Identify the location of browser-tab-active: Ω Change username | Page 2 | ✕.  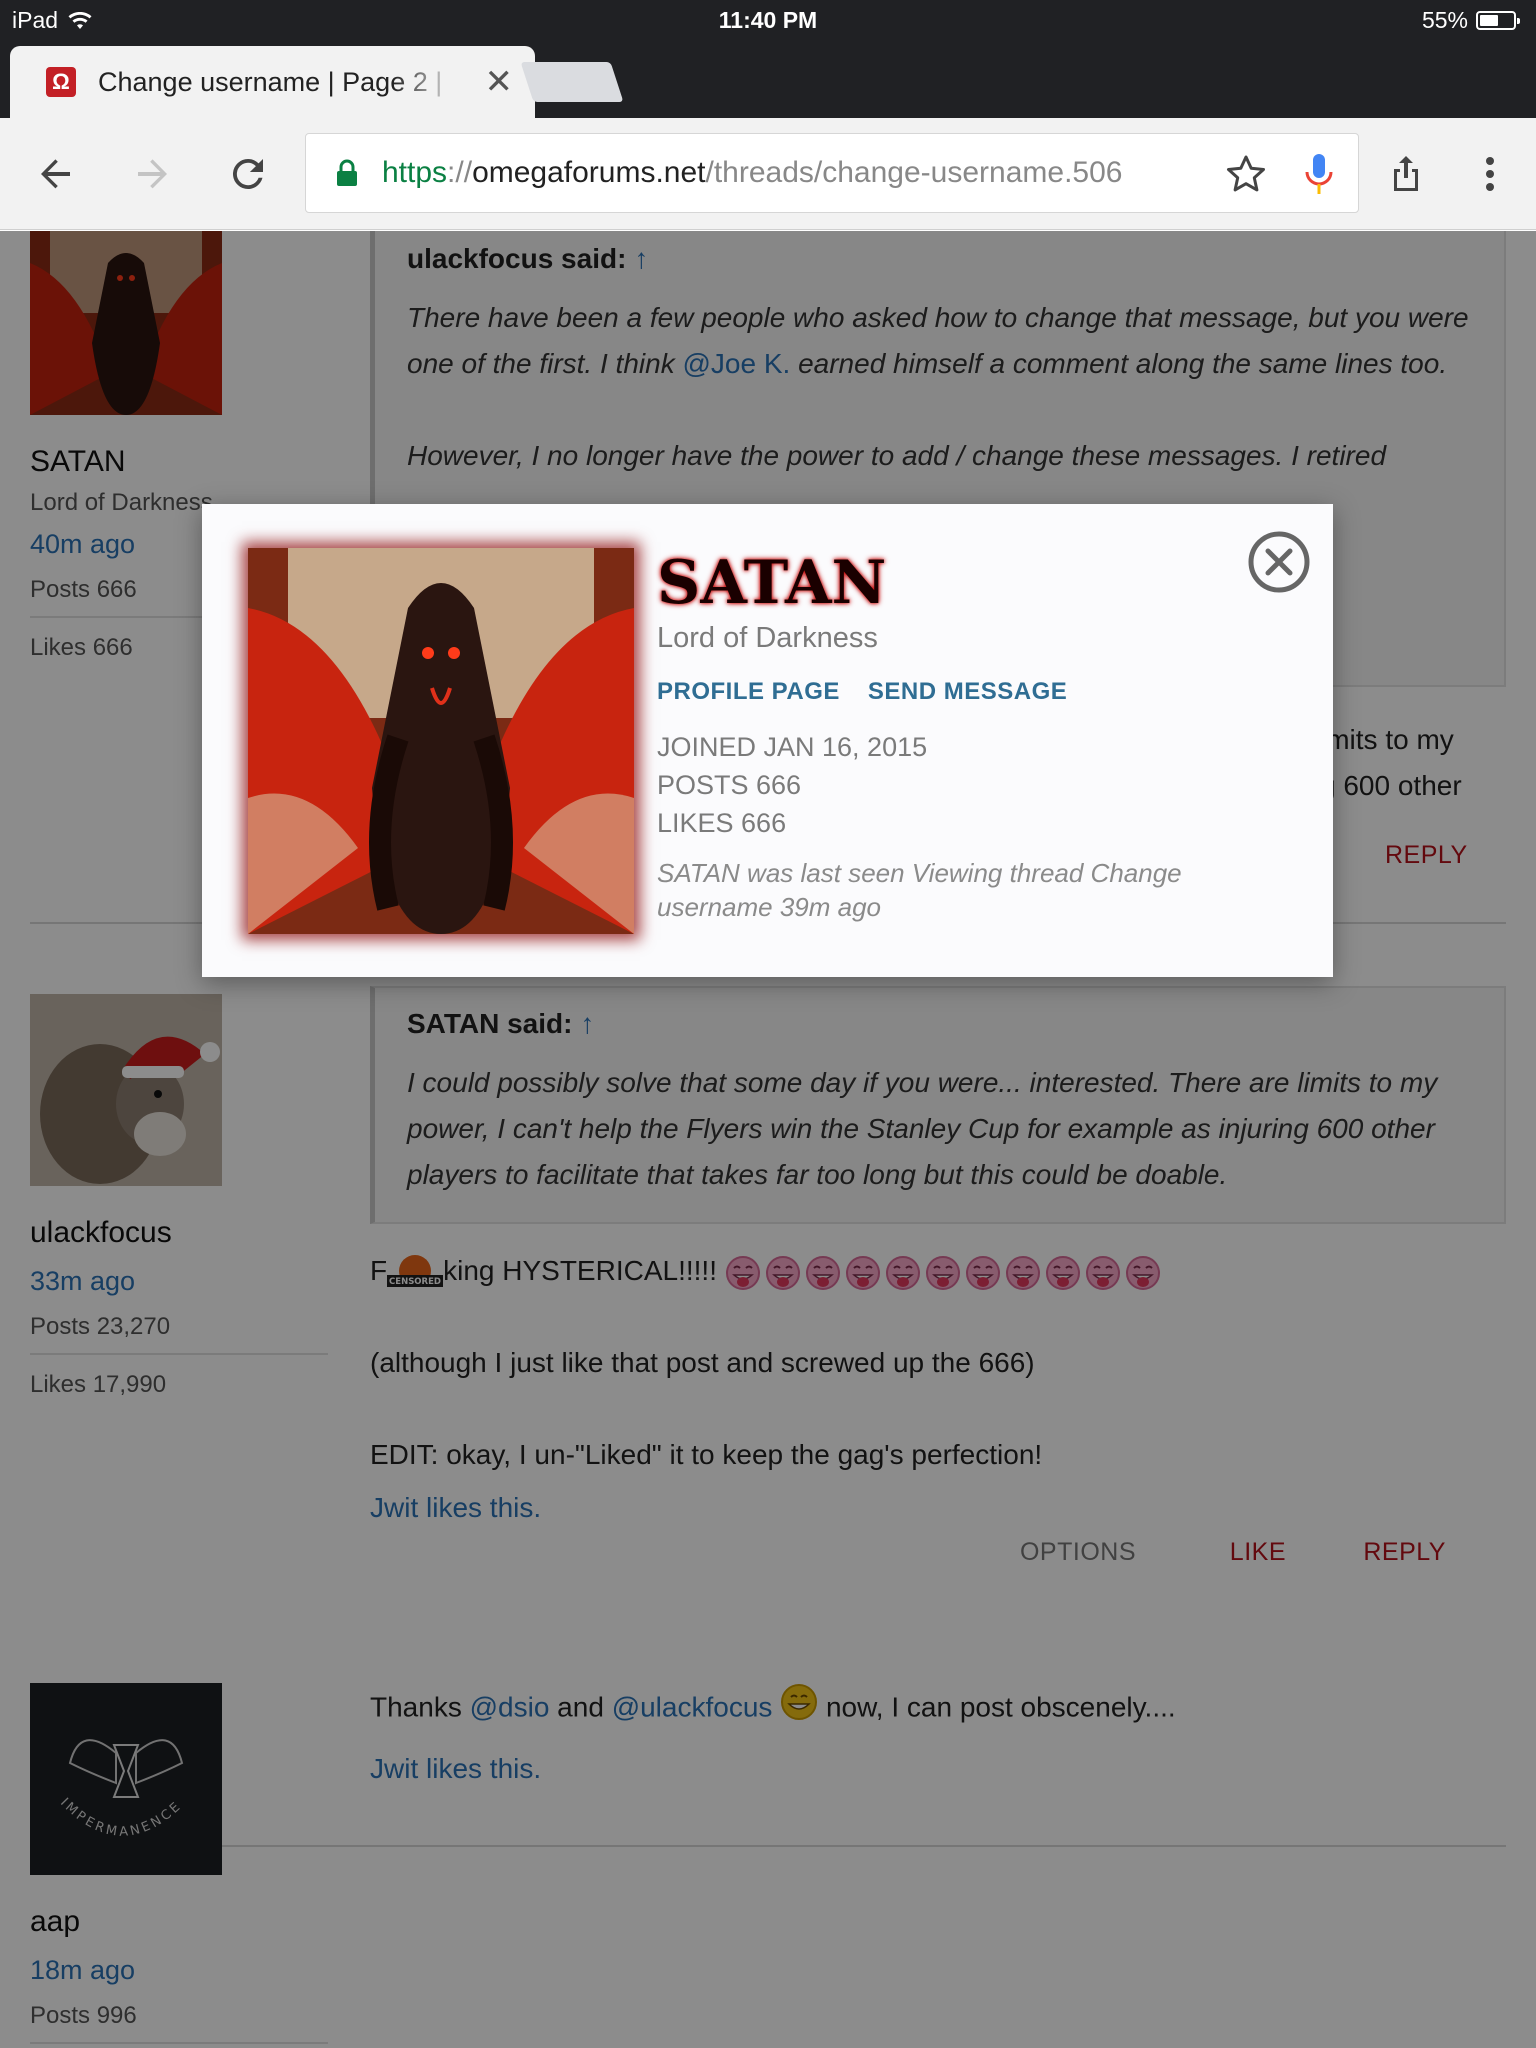
(272, 82).